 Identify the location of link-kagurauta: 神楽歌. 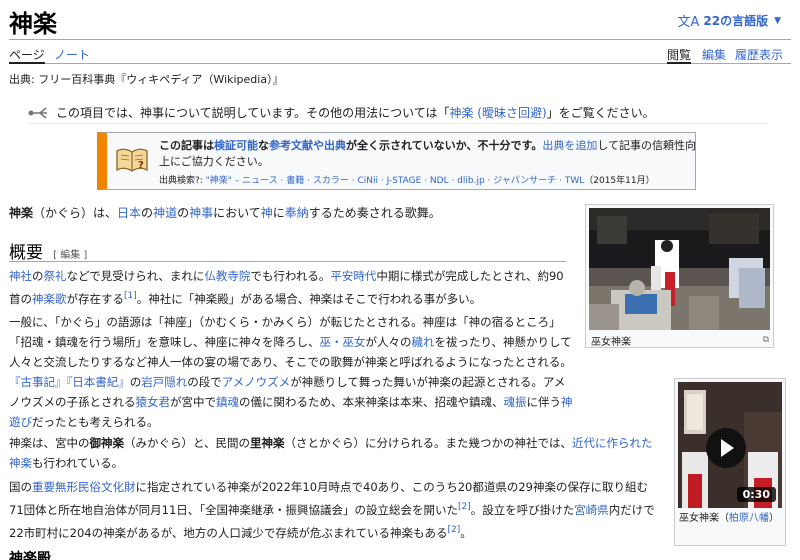
(49, 299).